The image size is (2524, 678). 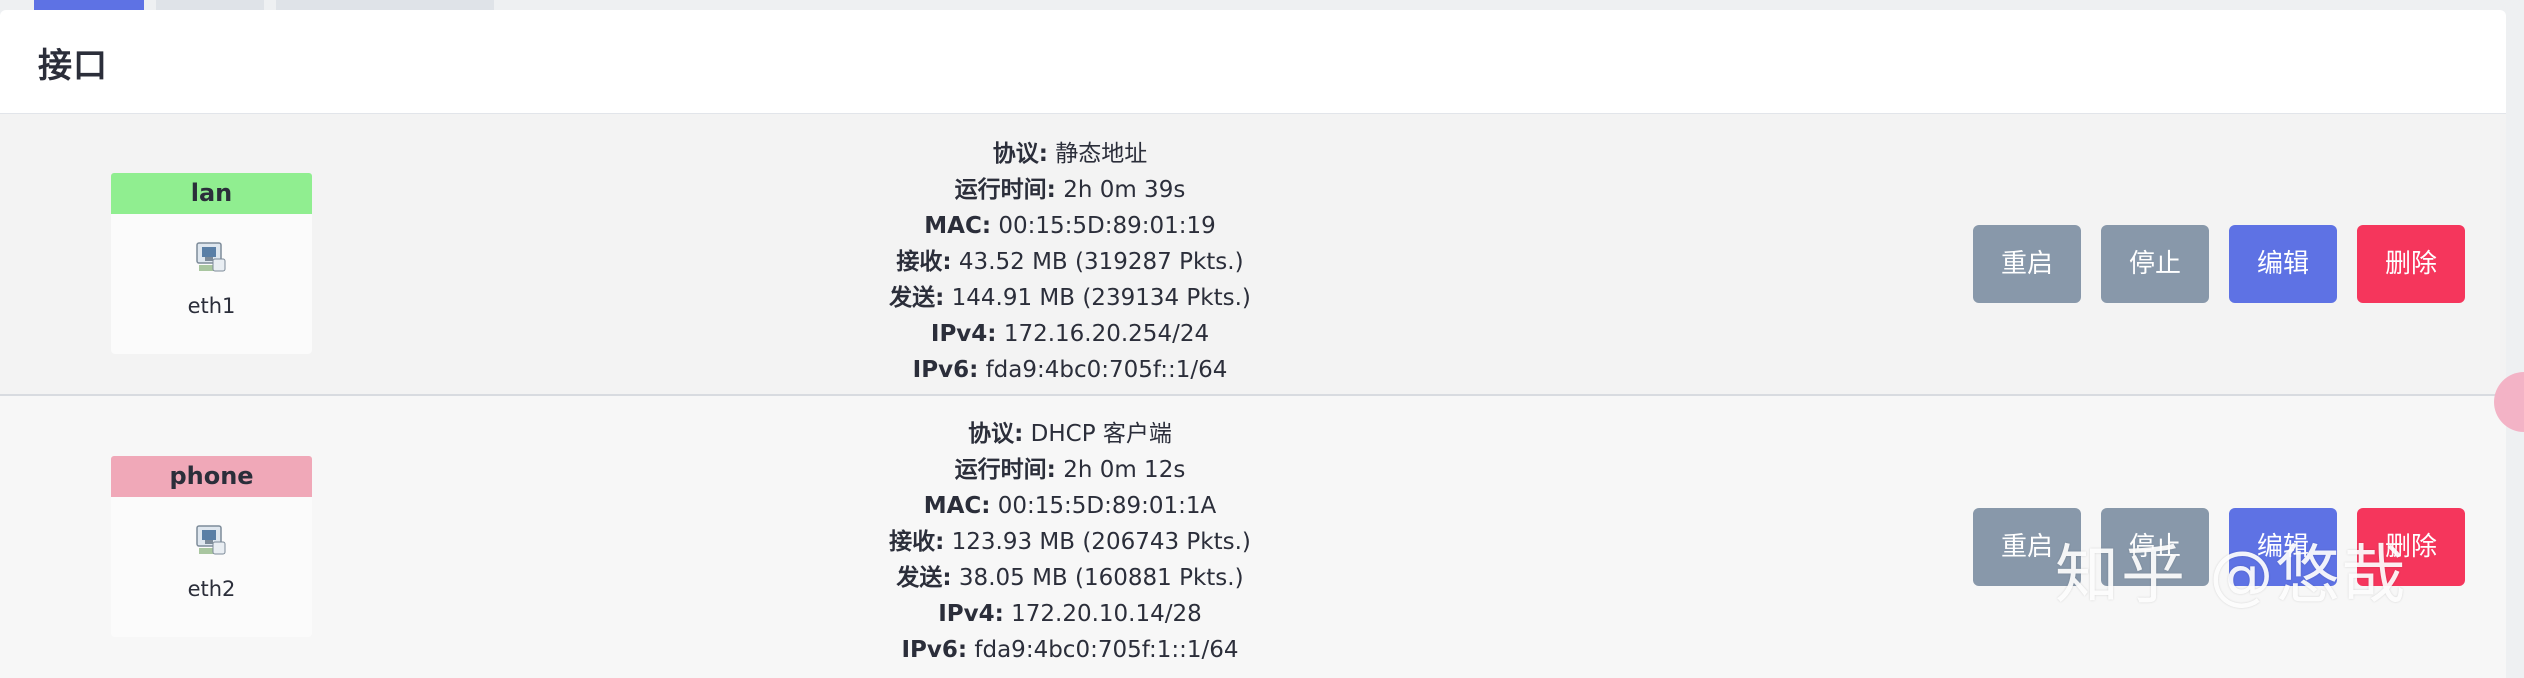 I want to click on ipv6-line: IPv6: fda9:4bc0:705f:1::1/64, so click(x=1070, y=650).